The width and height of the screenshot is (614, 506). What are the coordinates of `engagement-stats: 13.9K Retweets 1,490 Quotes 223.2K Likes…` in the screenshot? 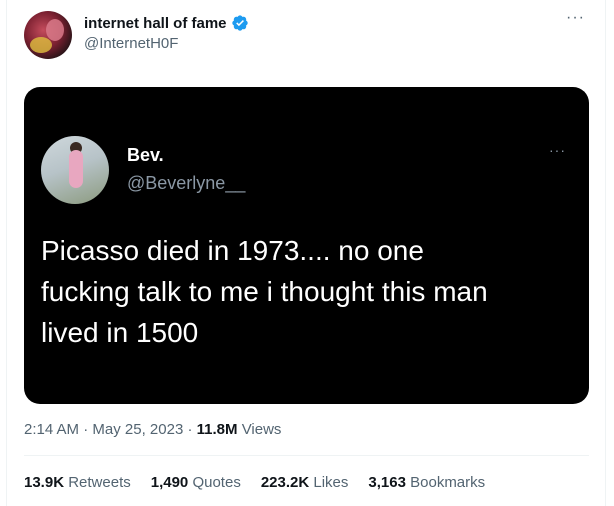 It's located at (264, 482).